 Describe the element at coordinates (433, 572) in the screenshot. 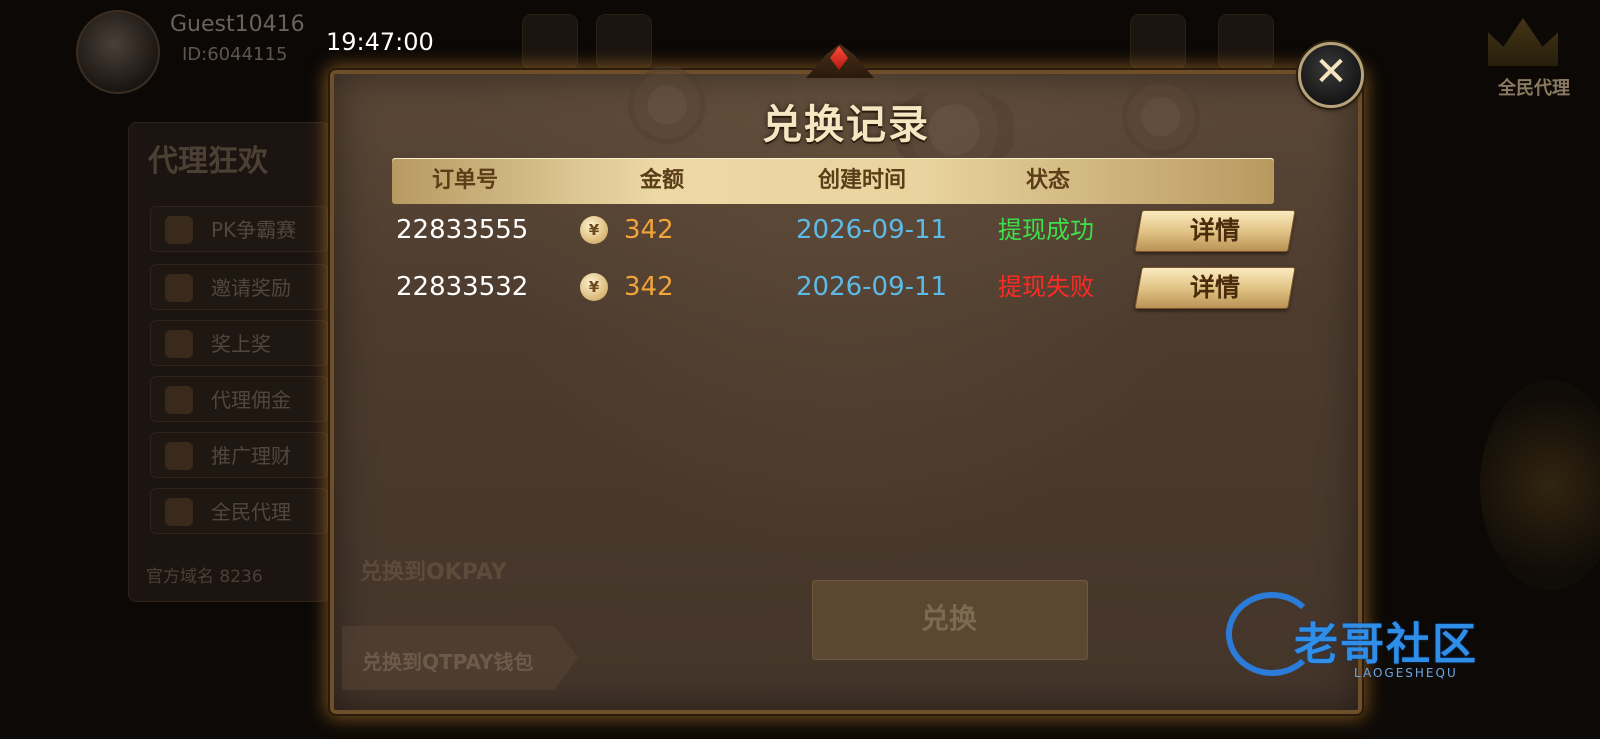

I see `okpay-label: 兑换到OKPAY` at that location.